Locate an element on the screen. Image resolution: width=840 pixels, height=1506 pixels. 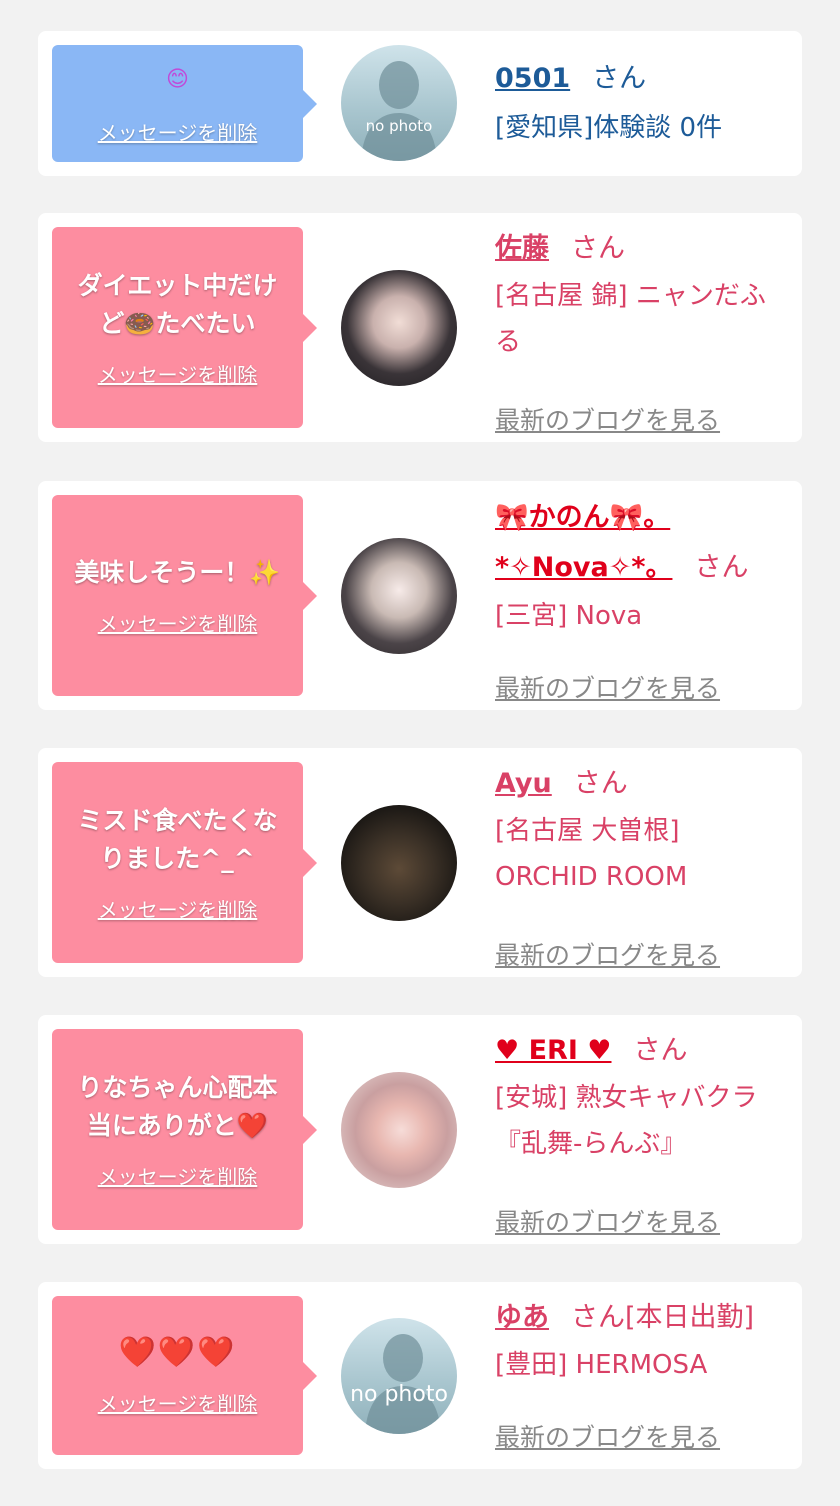
message-bubble: ミスド食べたくなりました^_^ メッセージを削除 is located at coordinates (184, 862).